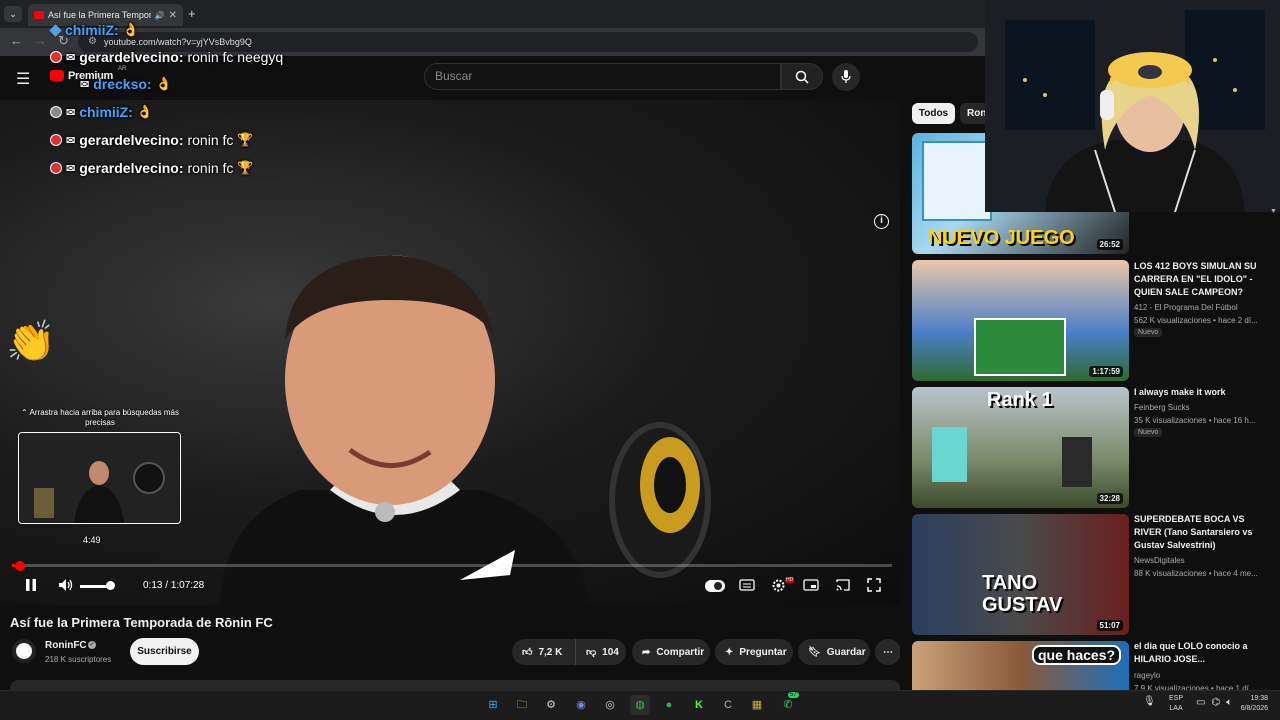 This screenshot has width=1280, height=720. What do you see at coordinates (699, 705) in the screenshot?
I see `kick-icon: K` at bounding box center [699, 705].